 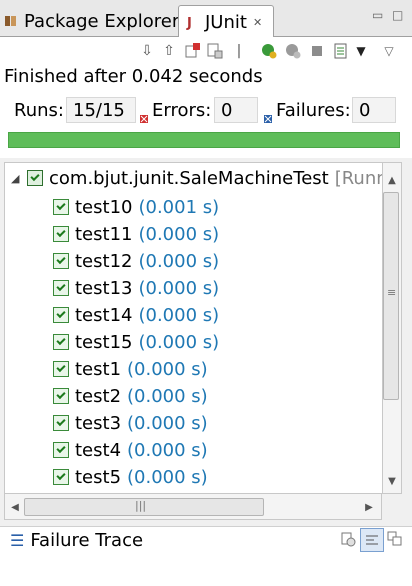 I want to click on svg-text: J, so click(x=189, y=23).